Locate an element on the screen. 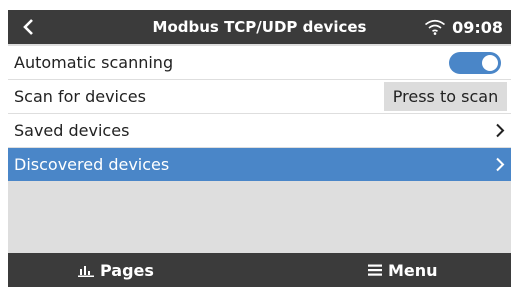  row-scan-for-devices: Scan for devices Press to scan is located at coordinates (259, 96).